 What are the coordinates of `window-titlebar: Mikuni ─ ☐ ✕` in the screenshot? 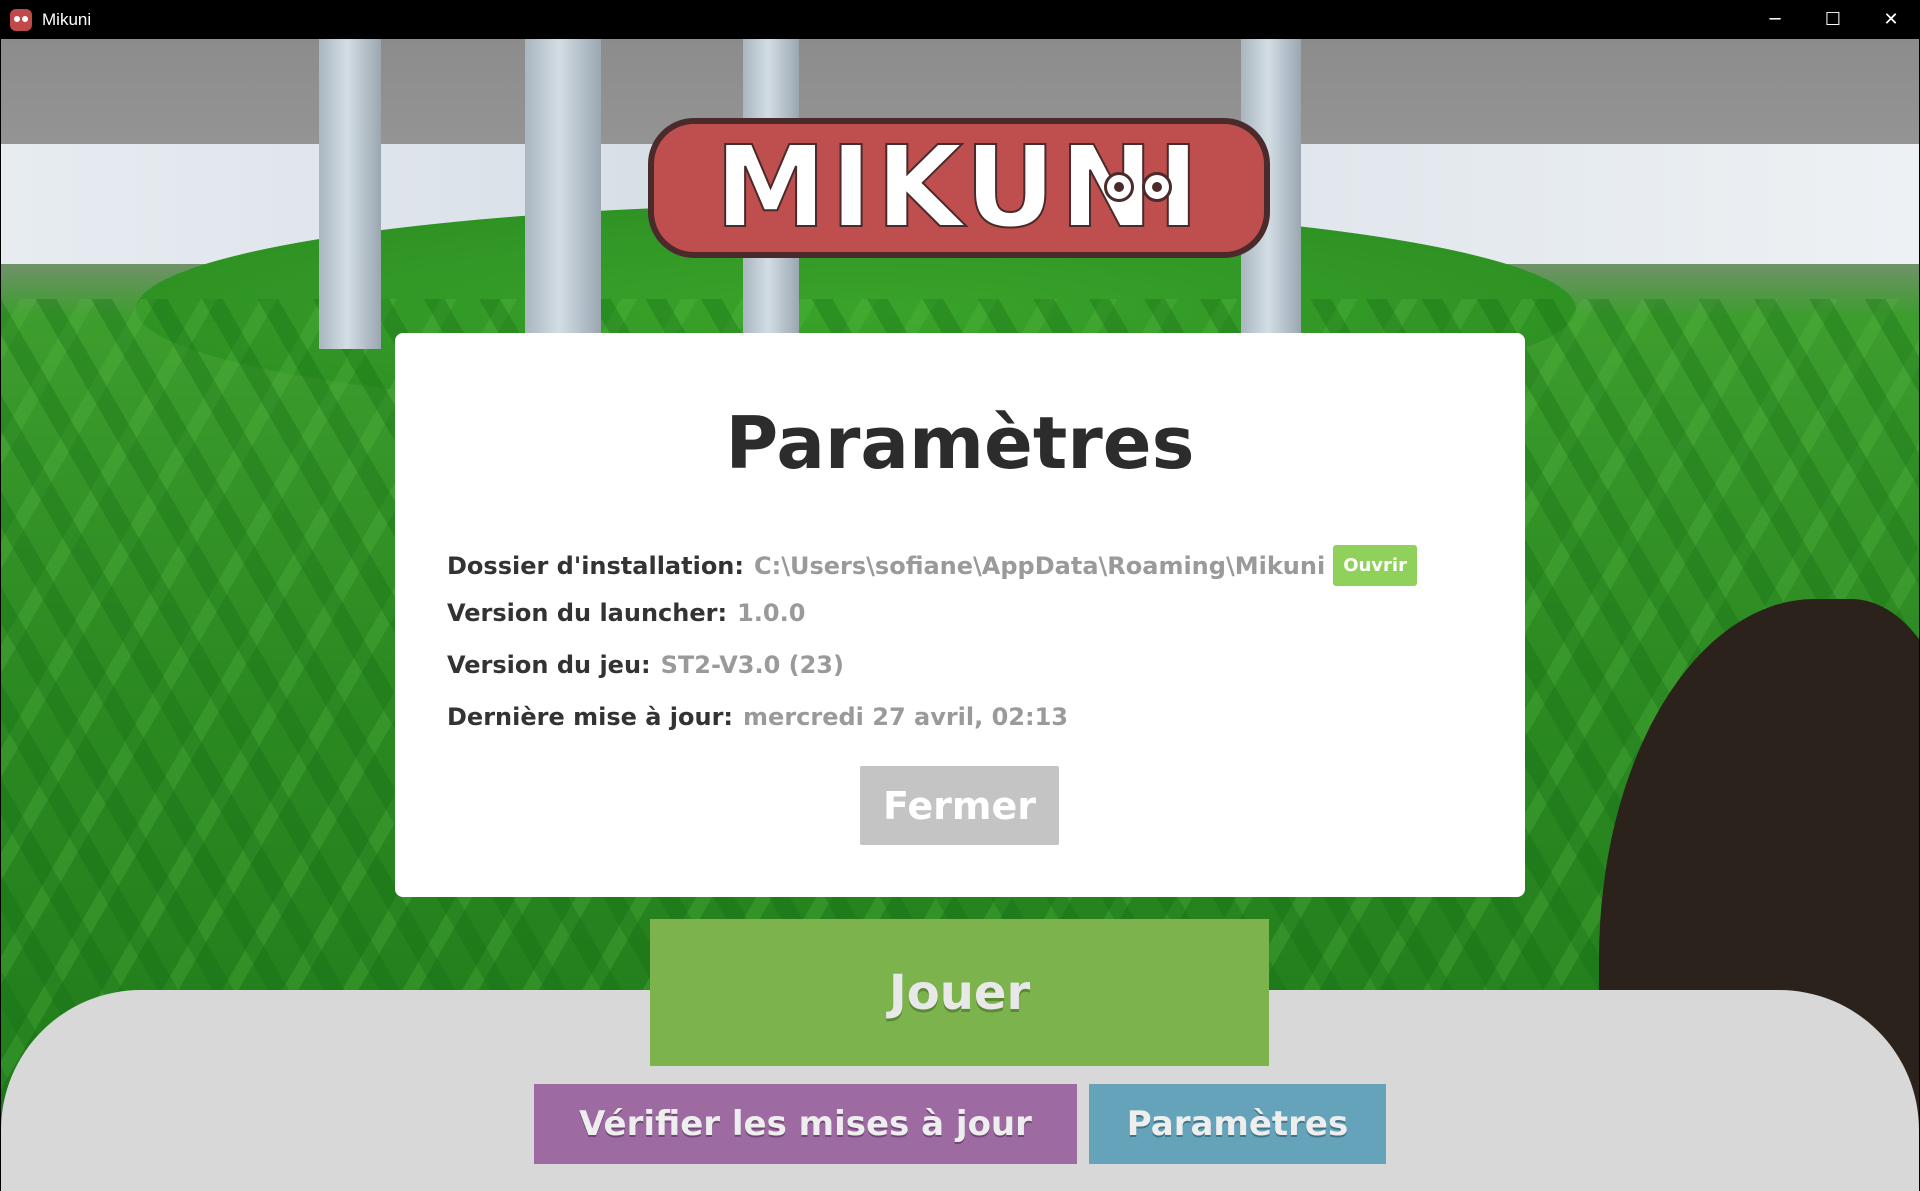 It's located at (960, 19).